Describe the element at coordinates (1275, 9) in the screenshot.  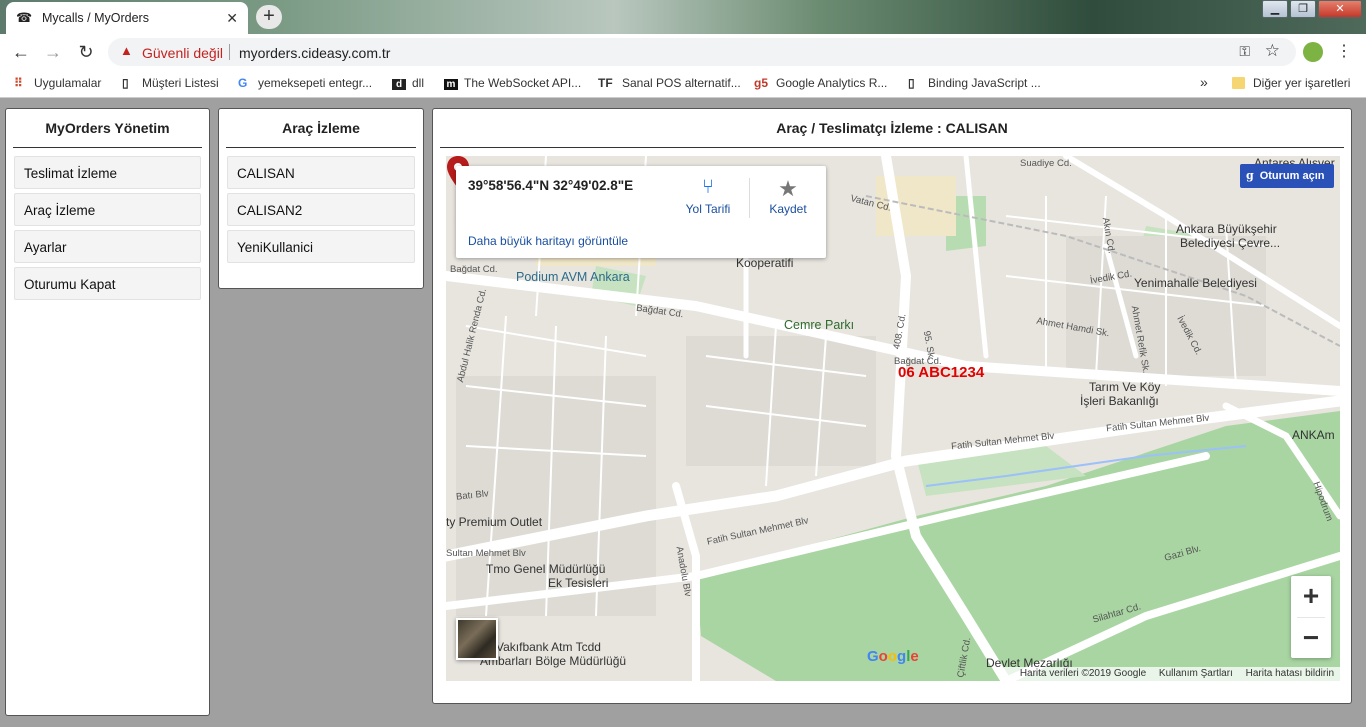
I see `minimize-icon: ▁` at that location.